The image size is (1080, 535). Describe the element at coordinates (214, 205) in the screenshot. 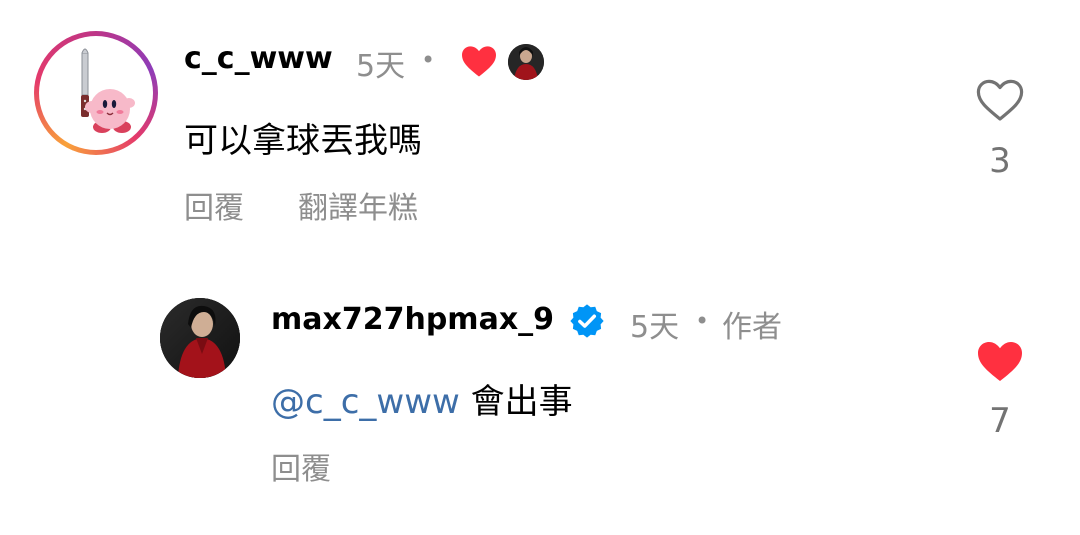

I see `comment-reply-button: 回覆` at that location.